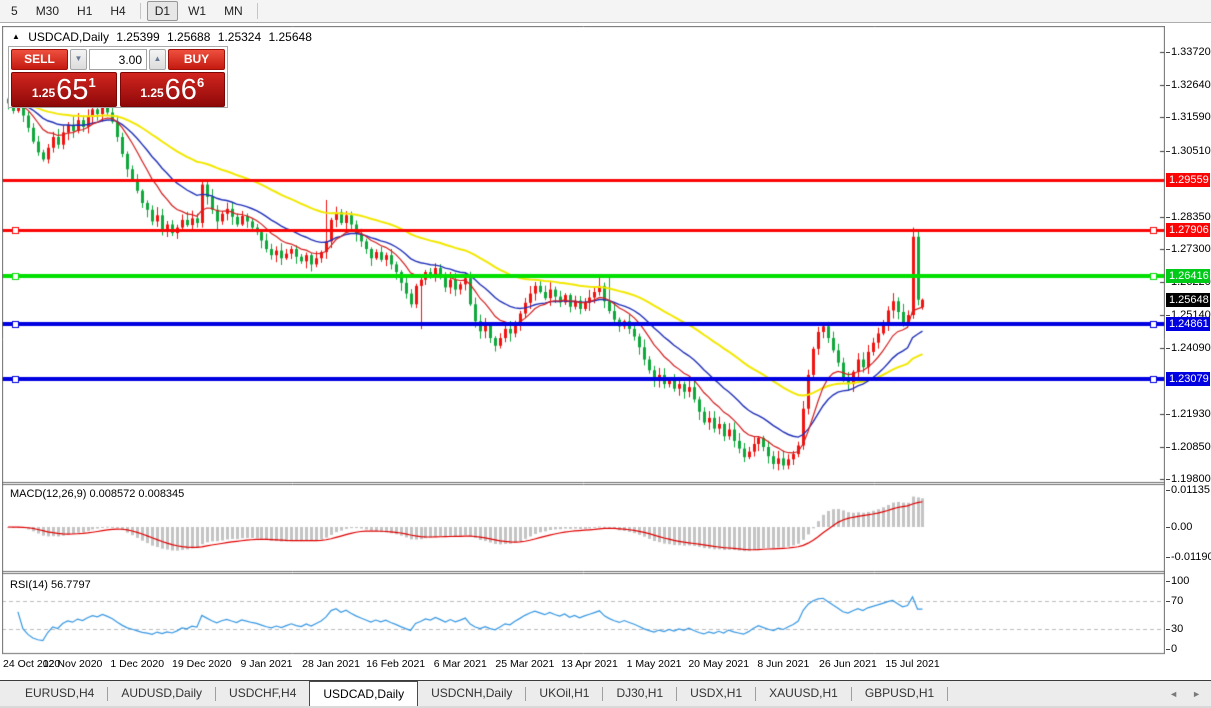 The height and width of the screenshot is (708, 1211). Describe the element at coordinates (848, 664) in the screenshot. I see `date-tick-label: 26 Jun 2021` at that location.